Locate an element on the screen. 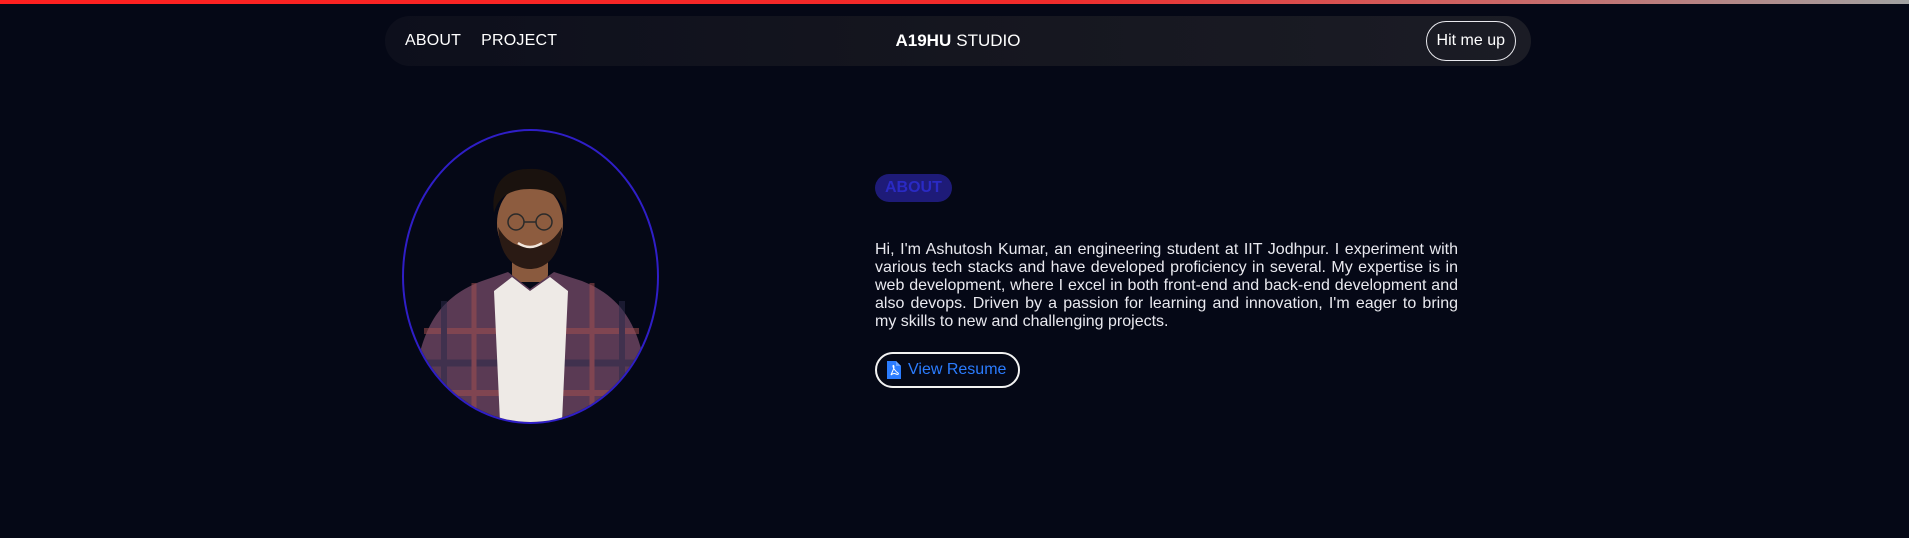 The width and height of the screenshot is (1909, 538). brand-suffix: STUDIO is located at coordinates (988, 40).